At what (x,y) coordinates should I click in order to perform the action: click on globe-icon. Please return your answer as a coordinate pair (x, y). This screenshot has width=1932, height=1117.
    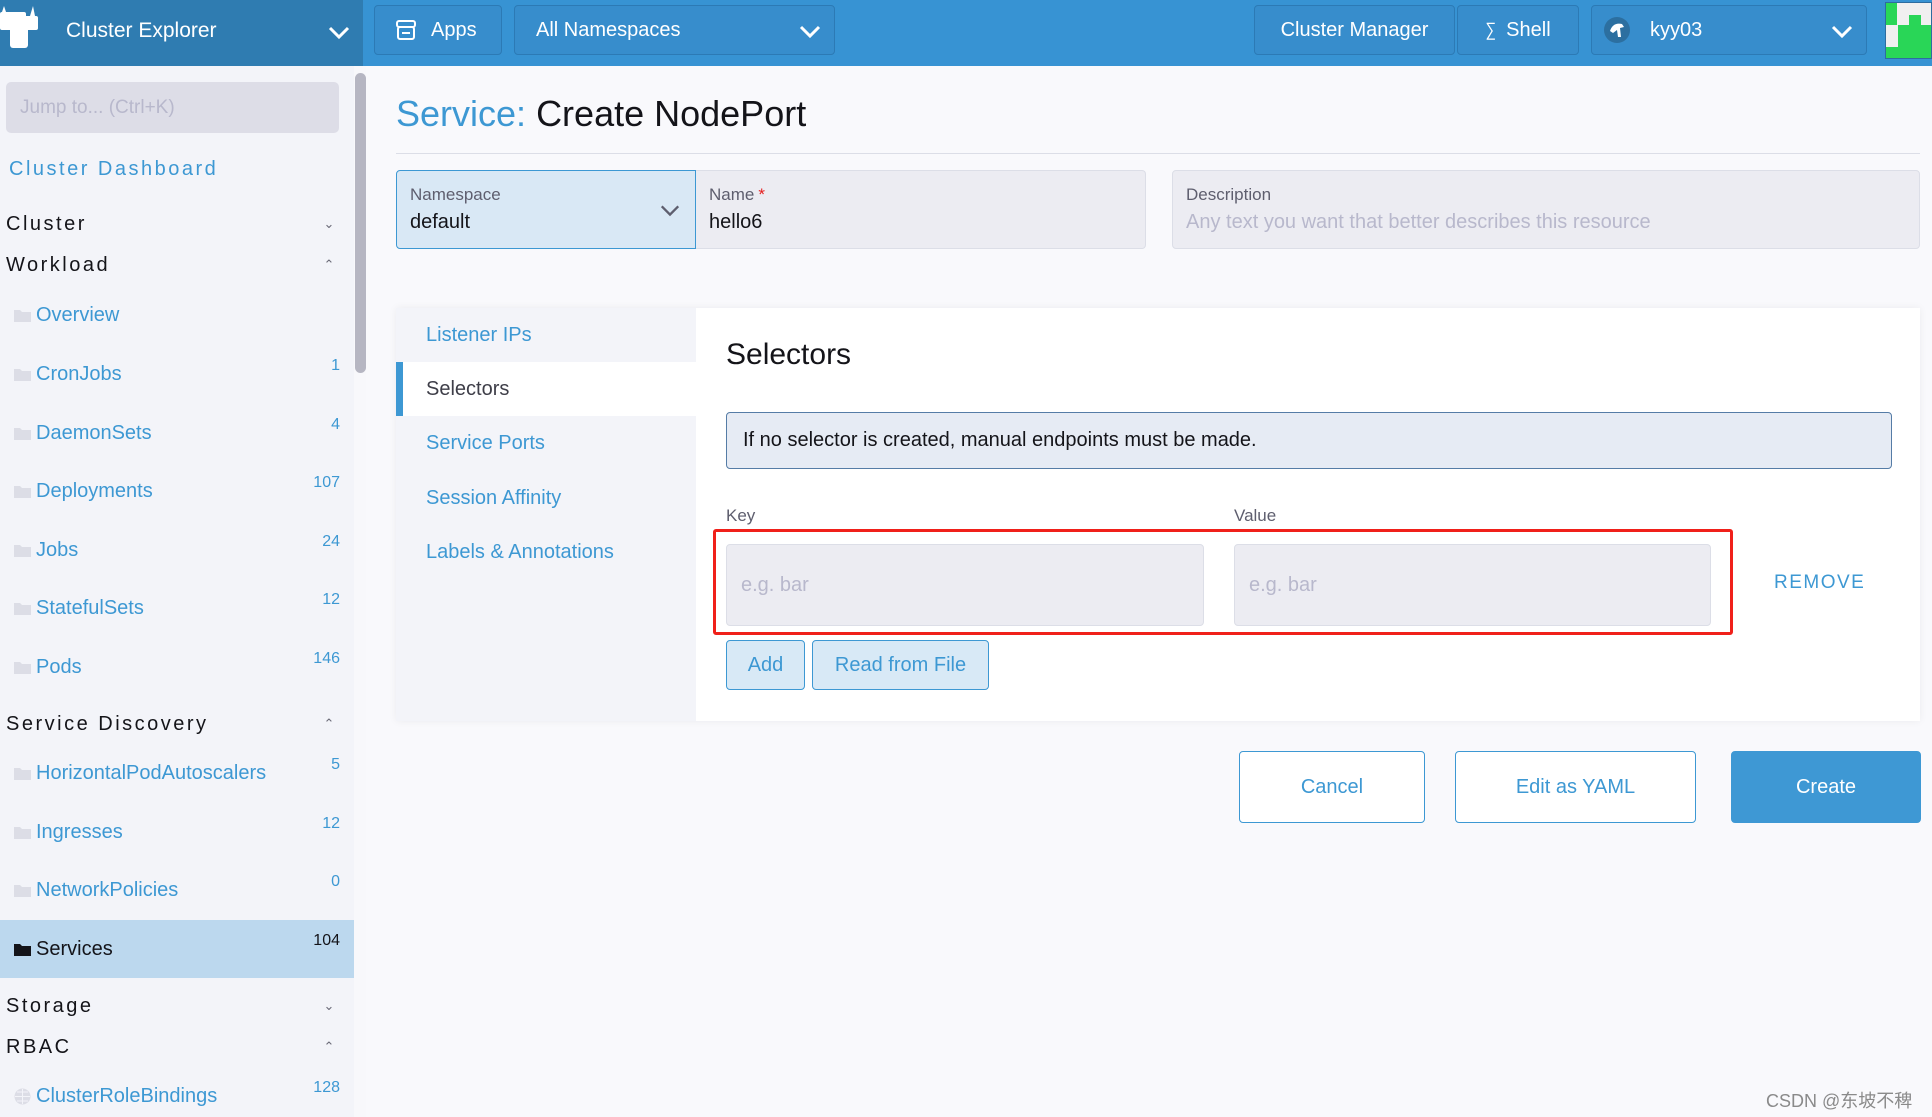
    Looking at the image, I should click on (22, 1096).